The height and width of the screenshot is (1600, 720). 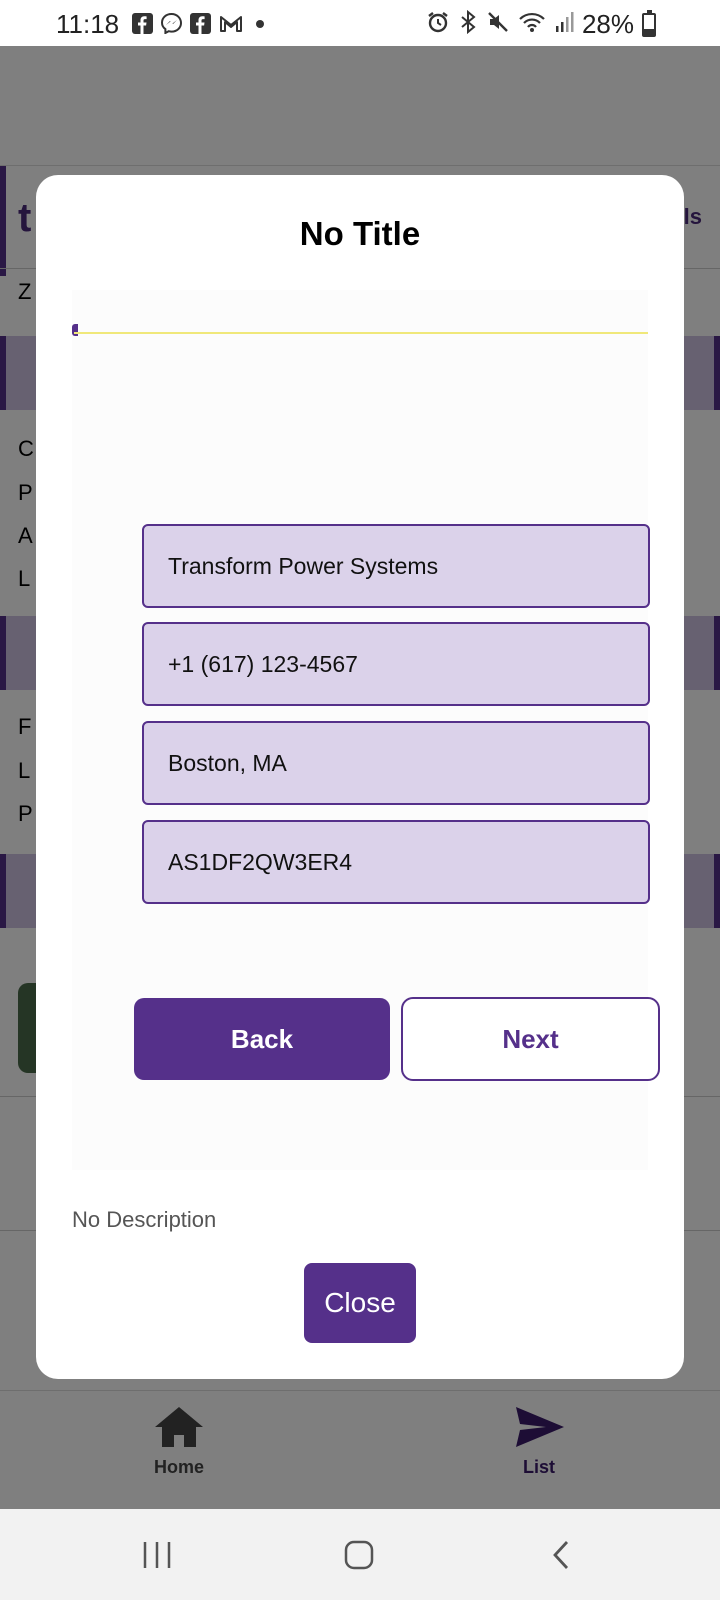 What do you see at coordinates (468, 24) in the screenshot?
I see `bluetooth-icon` at bounding box center [468, 24].